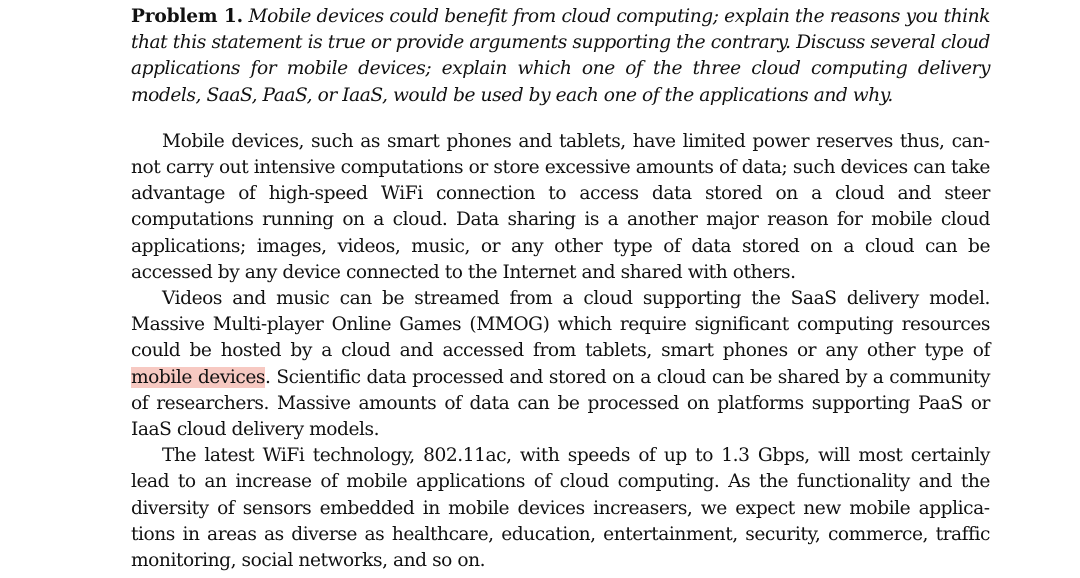  Describe the element at coordinates (187, 16) in the screenshot. I see `problem-label: Problem 1.` at that location.